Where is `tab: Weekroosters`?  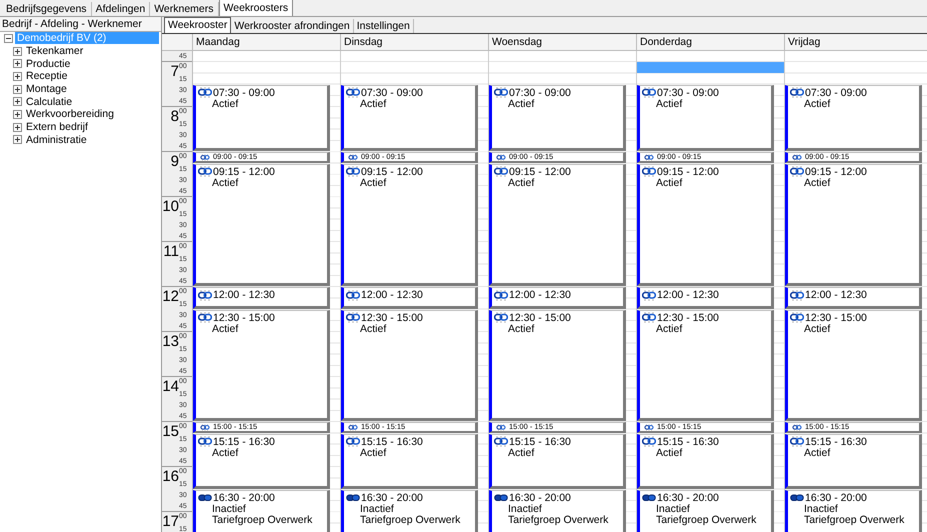 tab: Weekroosters is located at coordinates (256, 8).